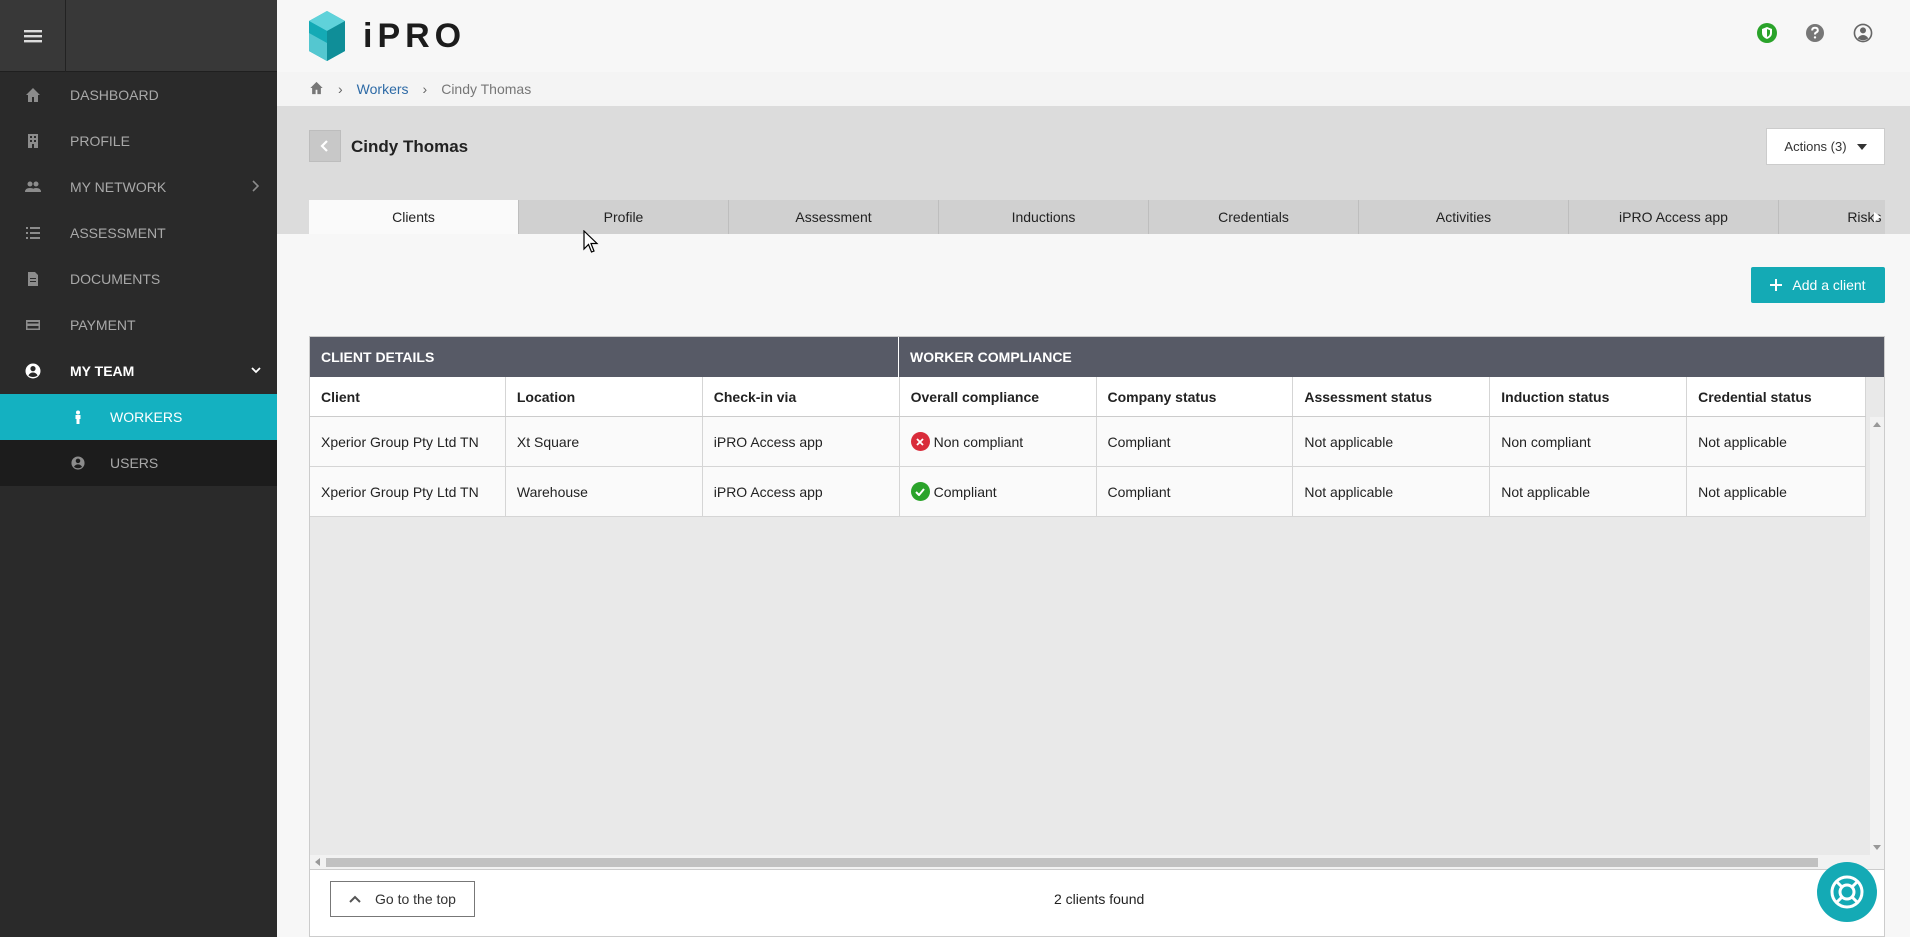 Image resolution: width=1910 pixels, height=937 pixels. I want to click on sidebar-item-dashboard: DASHBOARD, so click(138, 95).